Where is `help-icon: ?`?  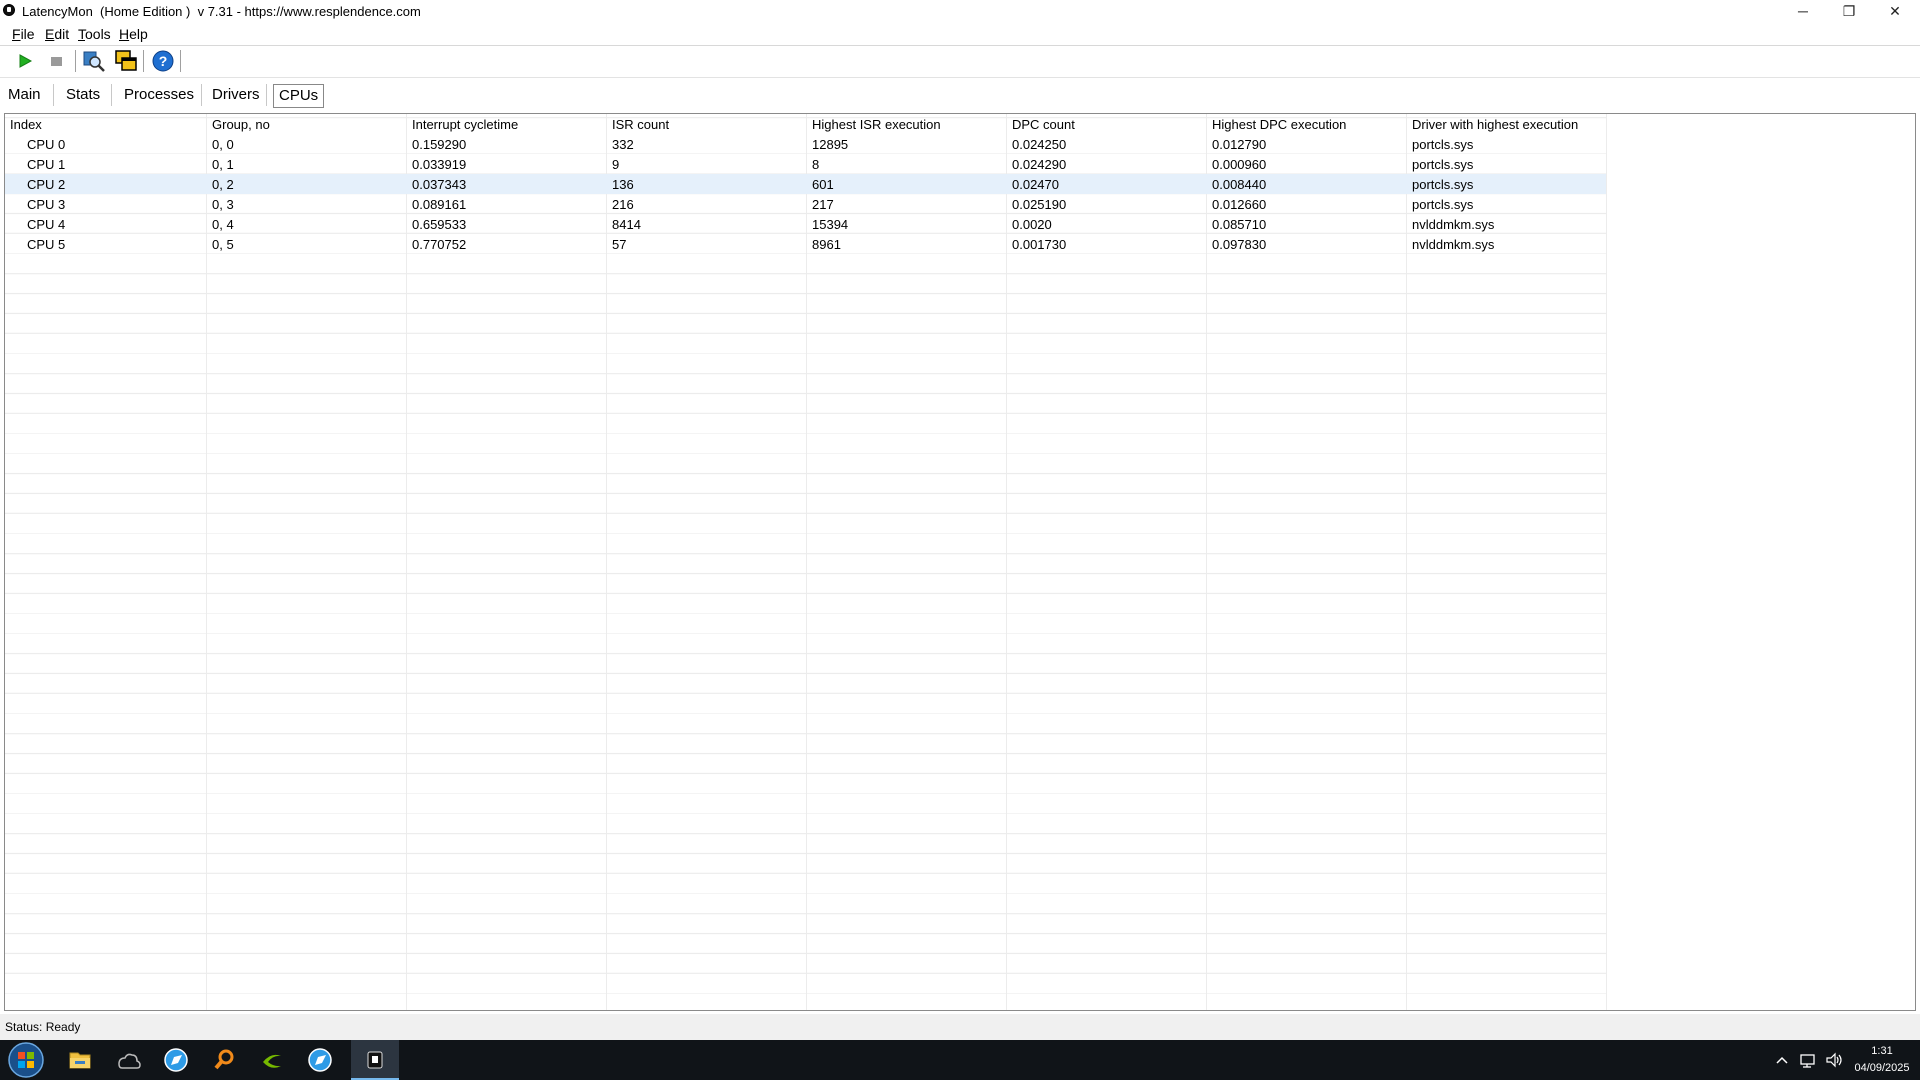
help-icon: ? is located at coordinates (163, 61).